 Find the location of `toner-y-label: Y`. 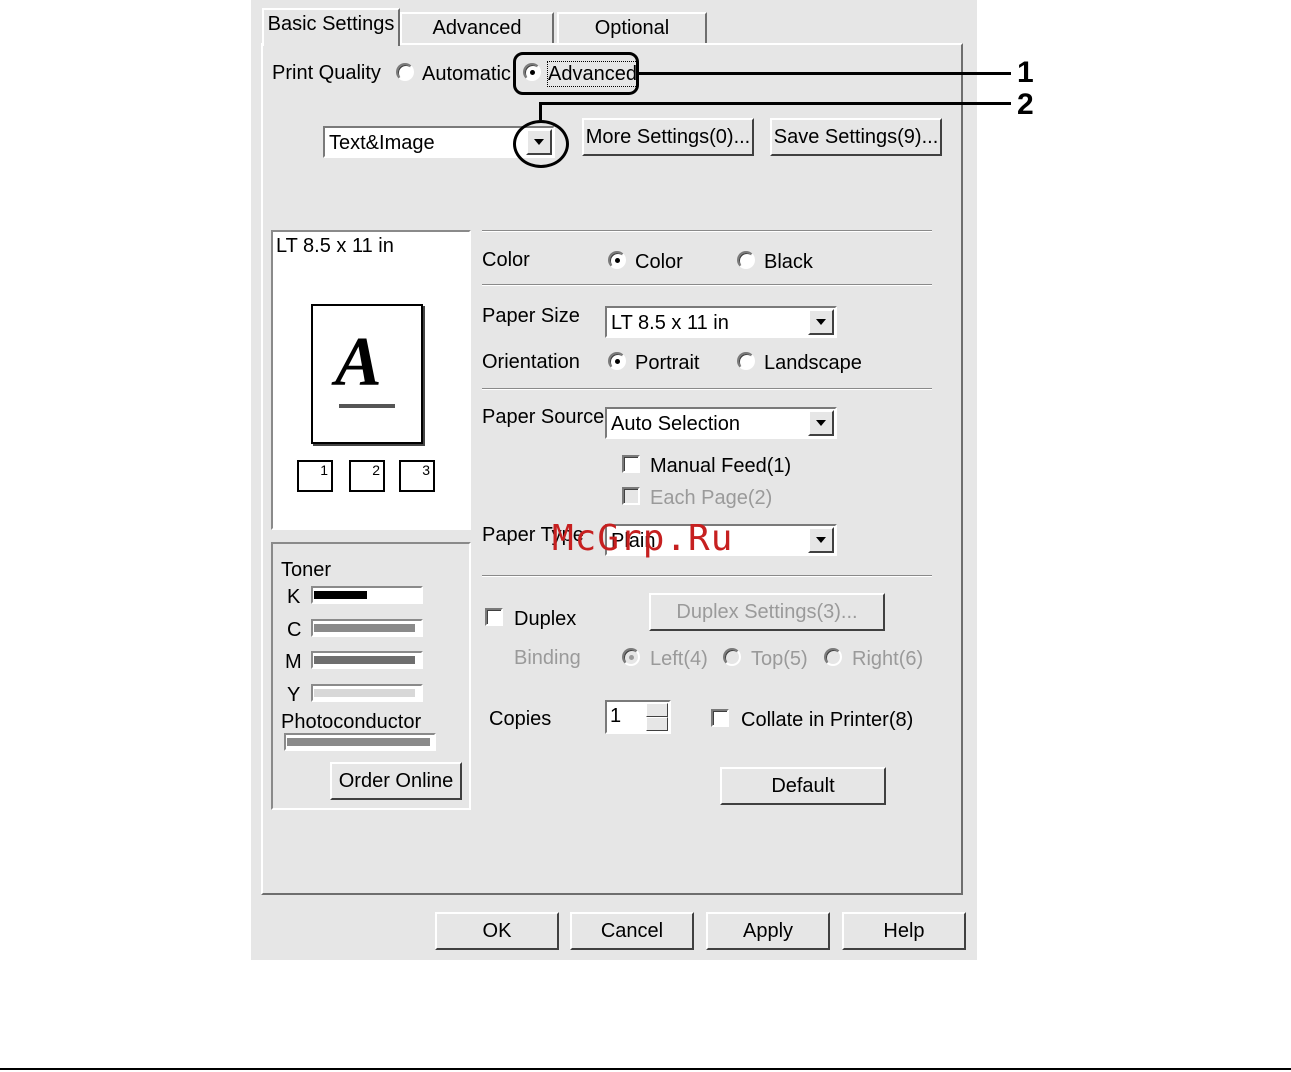

toner-y-label: Y is located at coordinates (294, 695).